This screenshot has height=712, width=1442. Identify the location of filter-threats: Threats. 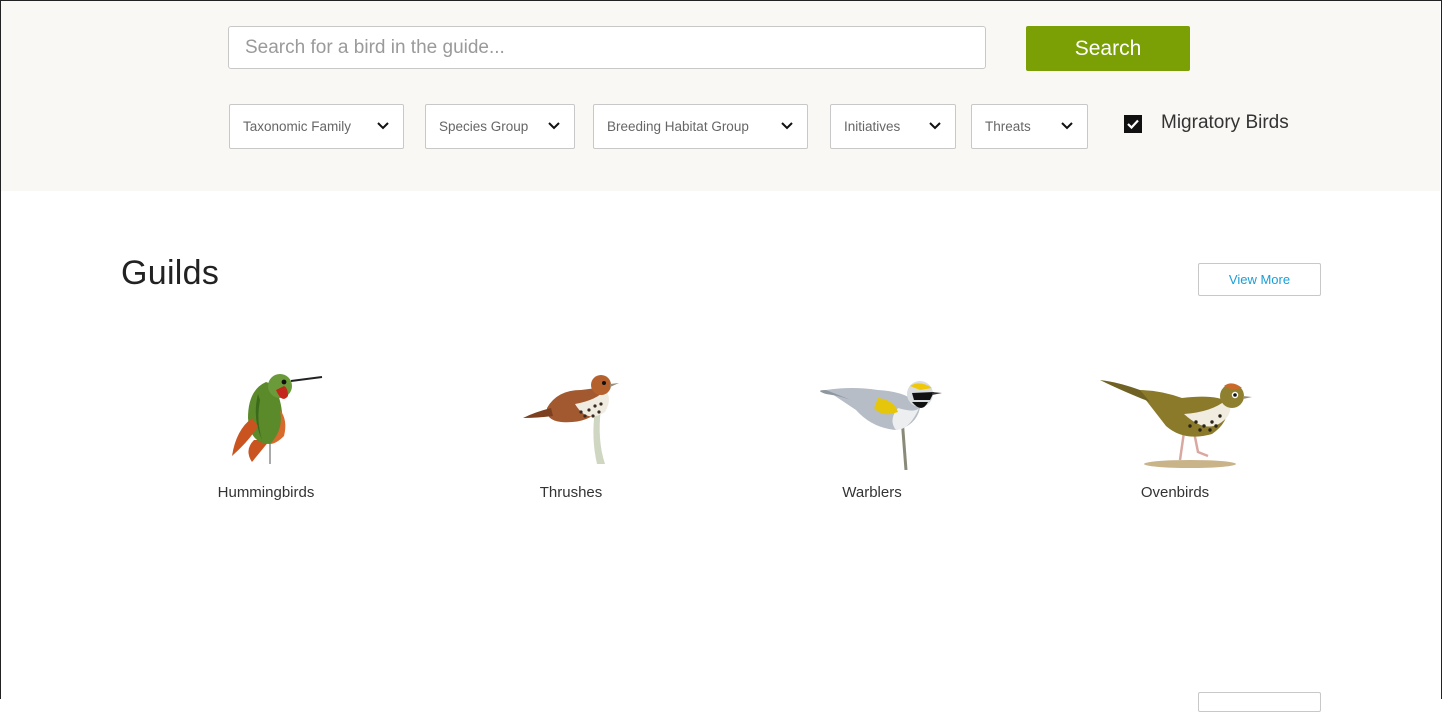
(1029, 126).